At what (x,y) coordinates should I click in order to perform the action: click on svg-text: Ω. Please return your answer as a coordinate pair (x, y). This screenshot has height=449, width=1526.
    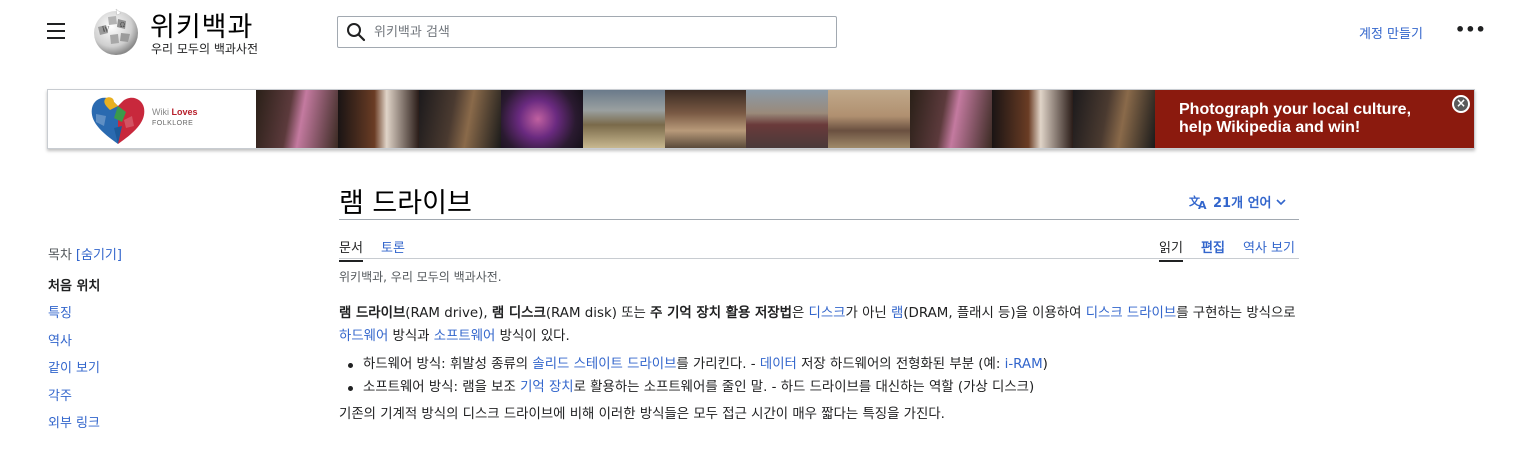
    Looking at the image, I should click on (122, 25).